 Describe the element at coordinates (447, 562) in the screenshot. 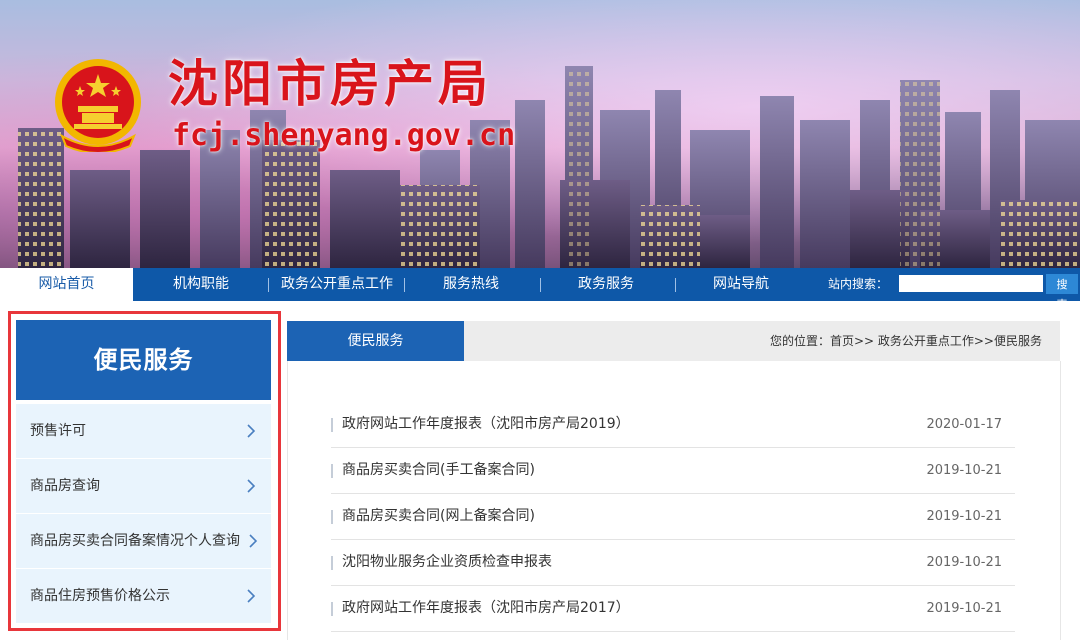

I see `list-item-title: 沈阳物业服务企业资质检查申报表` at that location.